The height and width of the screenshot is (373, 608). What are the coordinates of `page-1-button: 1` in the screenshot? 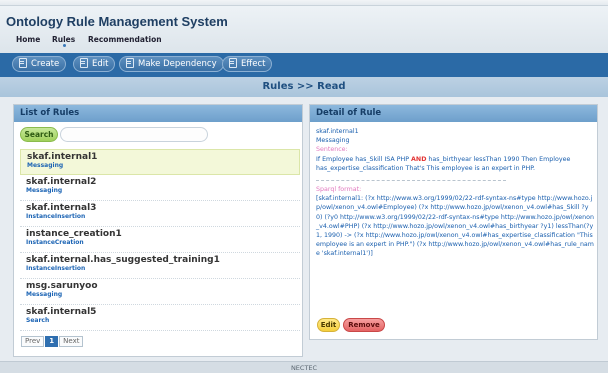 It's located at (52, 341).